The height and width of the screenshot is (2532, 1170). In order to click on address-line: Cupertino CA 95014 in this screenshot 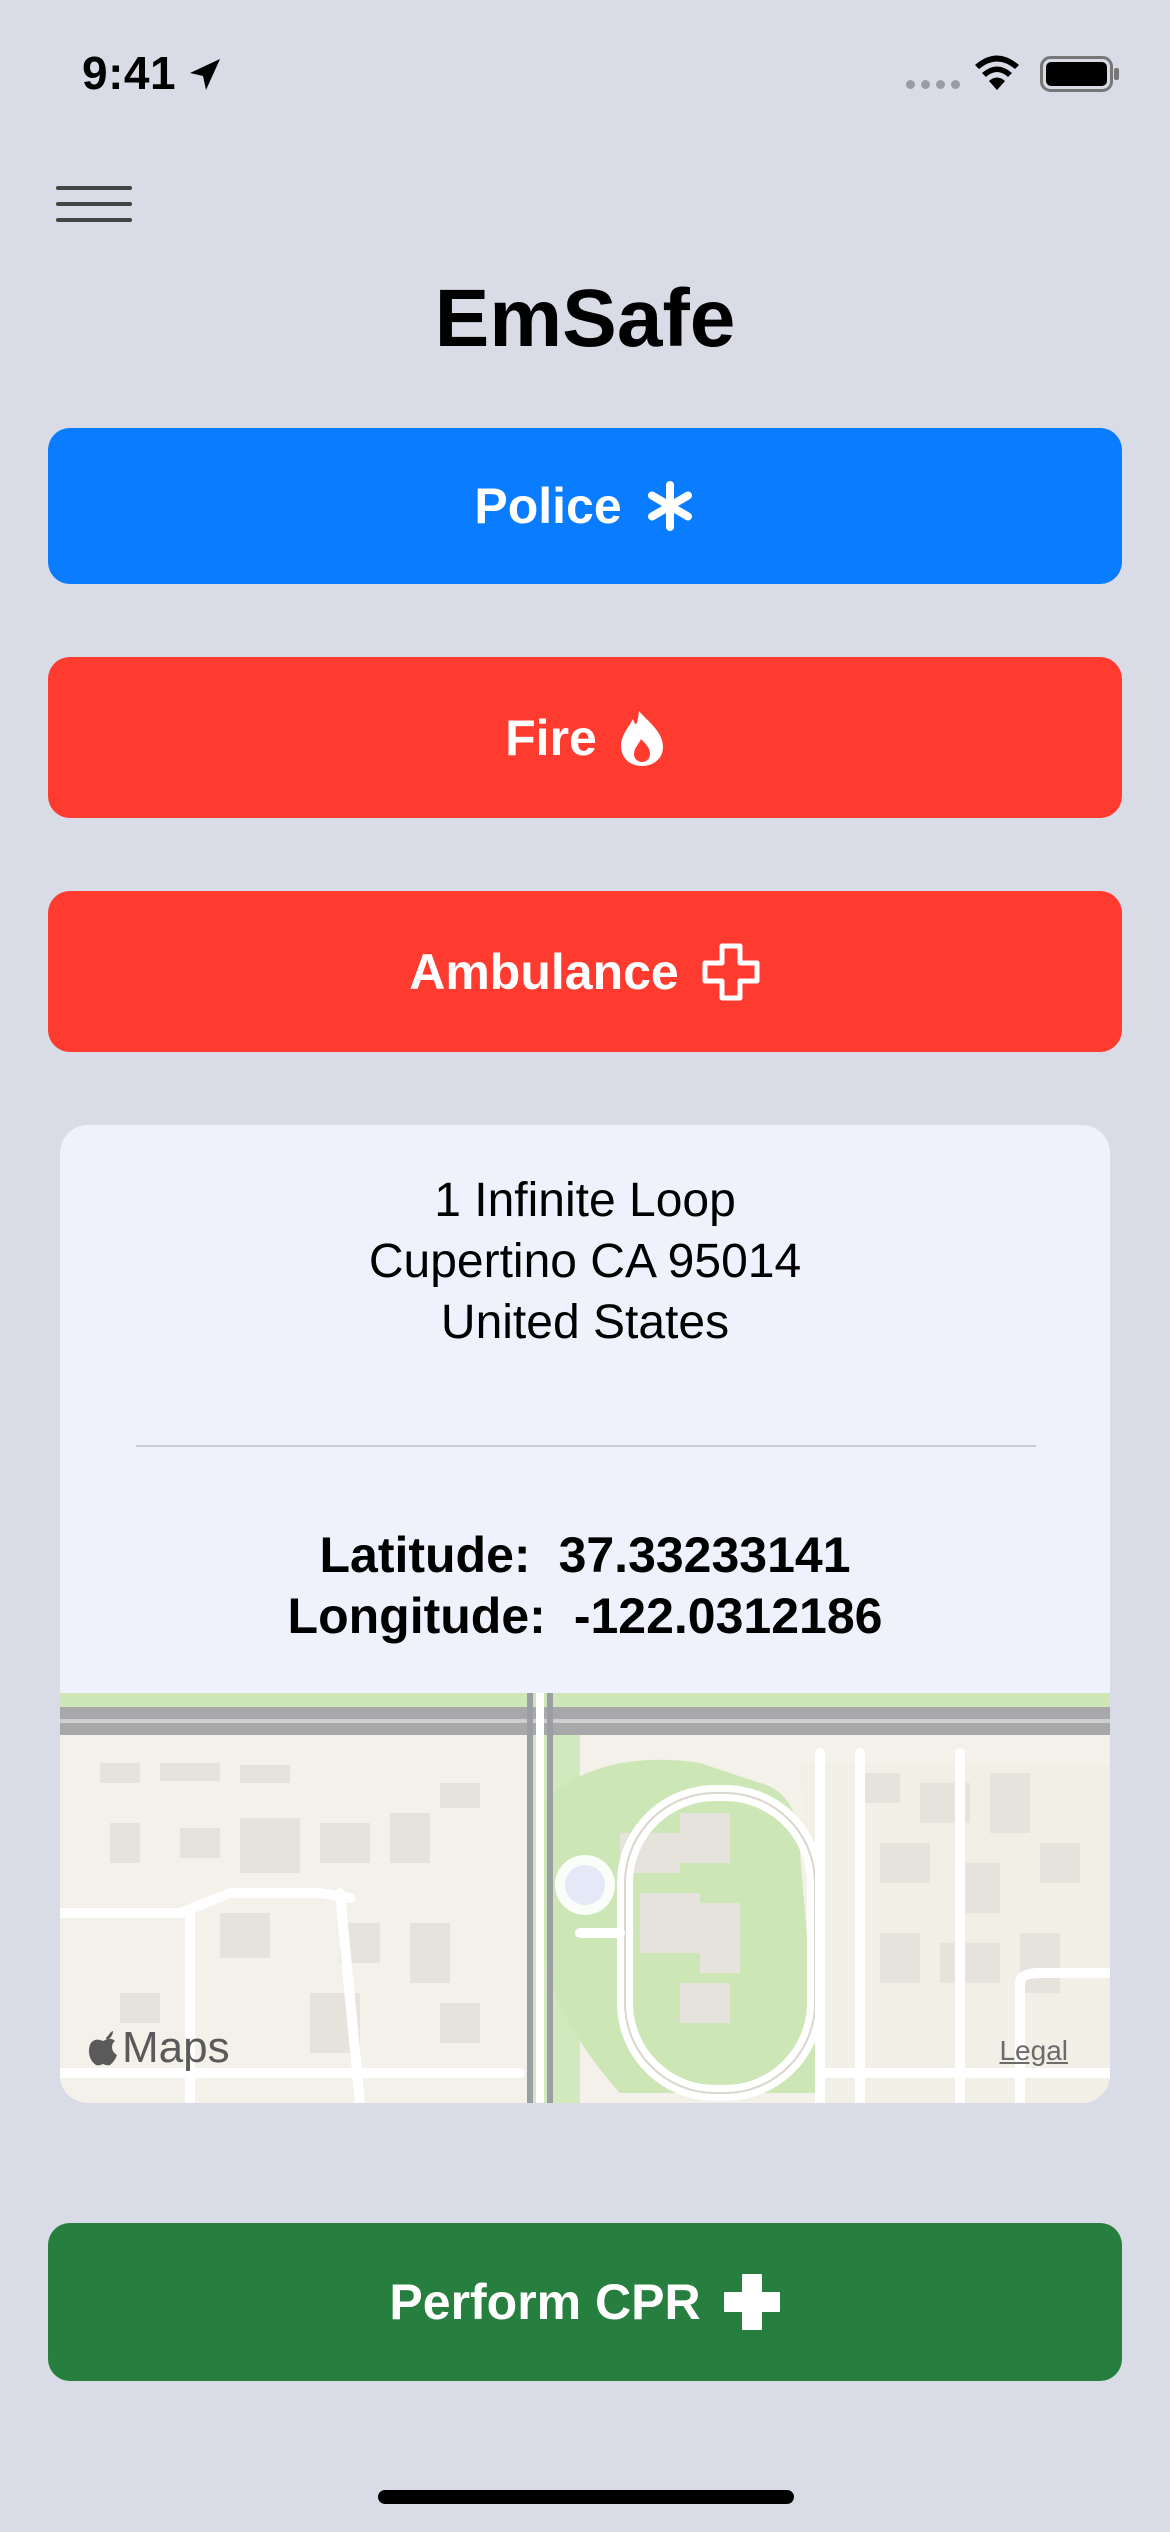, I will do `click(585, 1261)`.